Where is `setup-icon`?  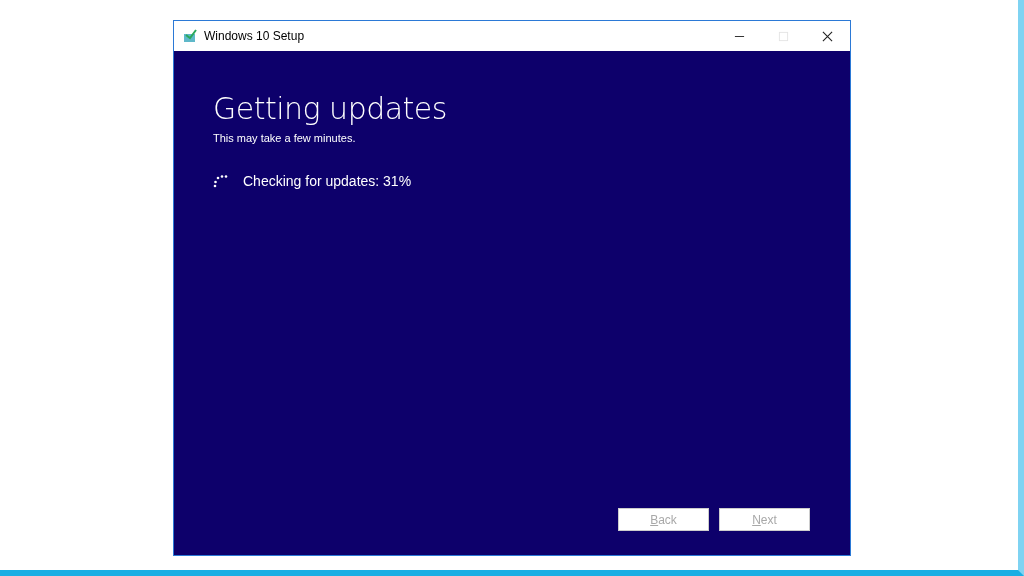 setup-icon is located at coordinates (190, 36).